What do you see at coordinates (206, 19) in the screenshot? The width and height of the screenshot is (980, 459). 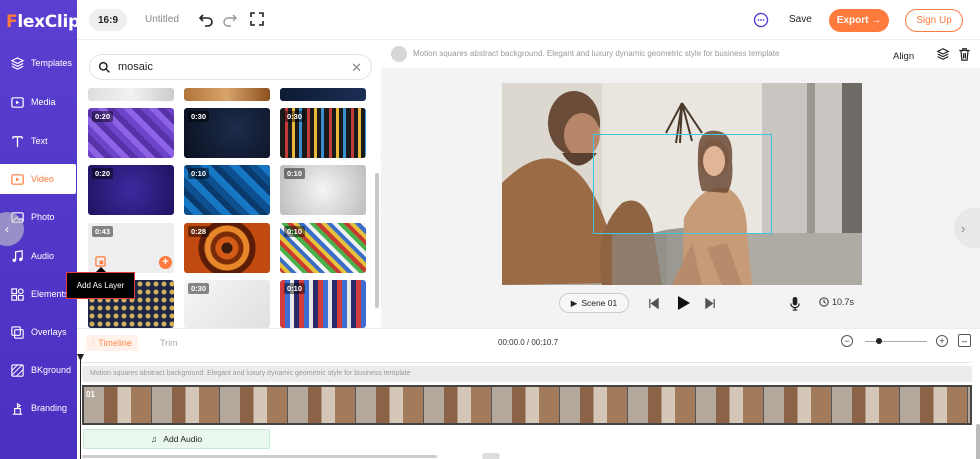 I see `undo-icon` at bounding box center [206, 19].